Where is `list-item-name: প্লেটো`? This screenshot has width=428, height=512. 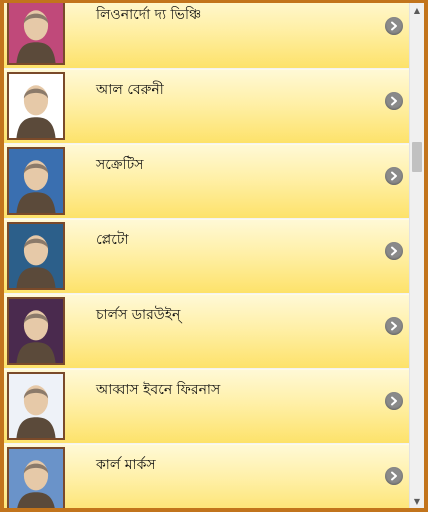 list-item-name: প্লেটো is located at coordinates (112, 240).